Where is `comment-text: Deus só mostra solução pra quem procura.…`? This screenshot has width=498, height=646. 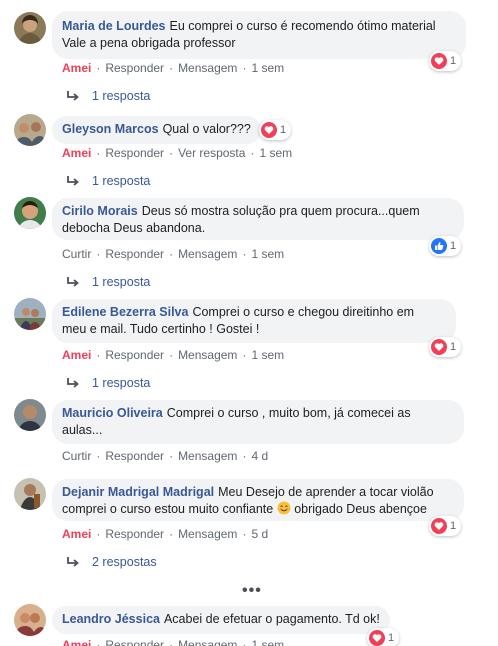
comment-text: Deus só mostra solução pra quem procura.… is located at coordinates (280, 211).